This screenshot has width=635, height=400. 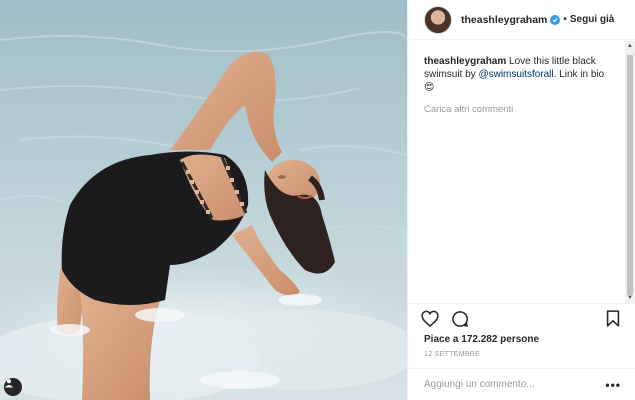 I want to click on add-comment-input, so click(x=515, y=384).